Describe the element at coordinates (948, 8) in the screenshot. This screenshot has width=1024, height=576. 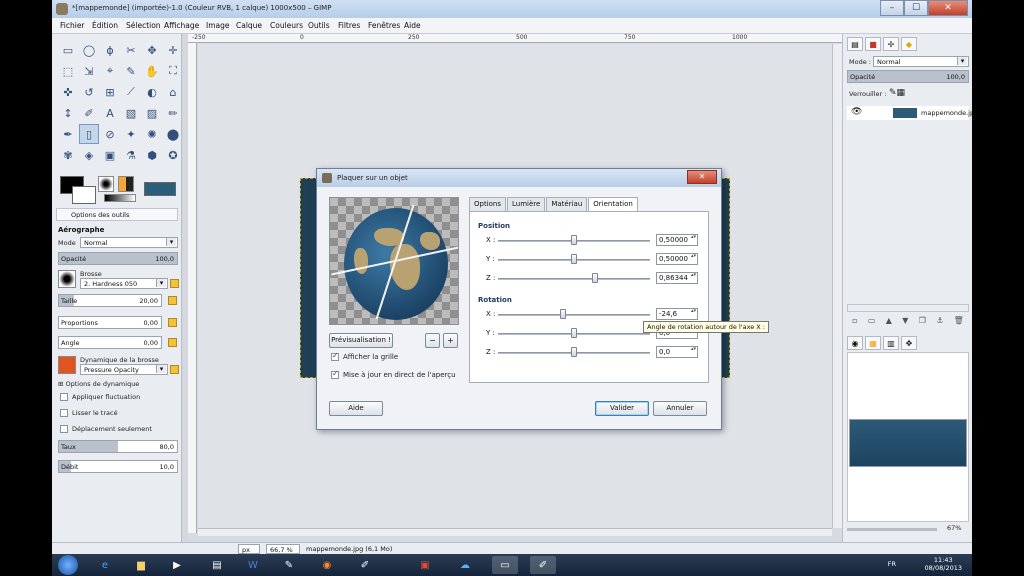
I see `close-button: ✕` at that location.